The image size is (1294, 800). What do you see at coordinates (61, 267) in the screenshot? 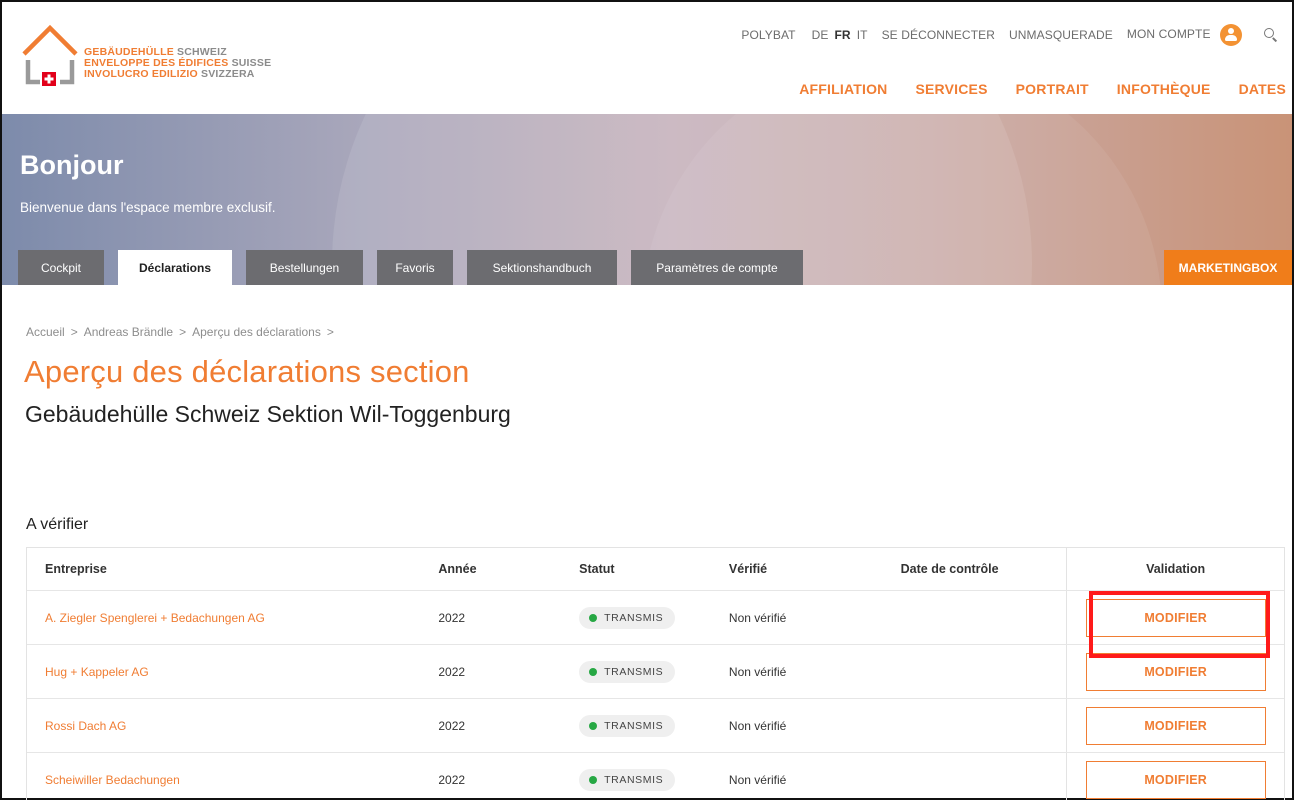
I see `tab-cockpit: Cockpit` at bounding box center [61, 267].